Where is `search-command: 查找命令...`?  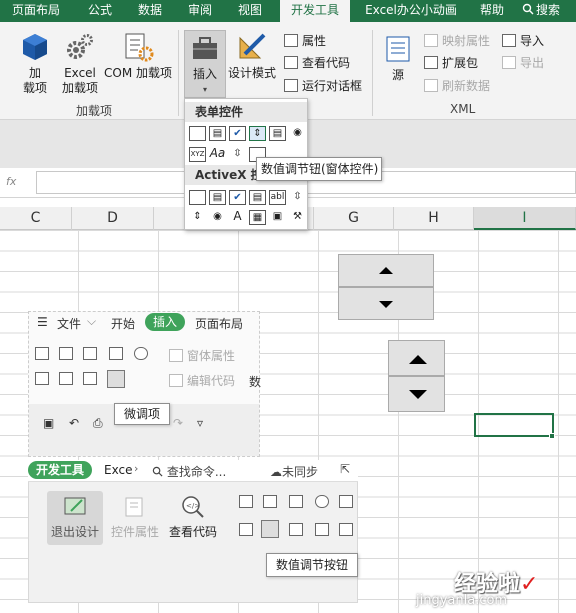 search-command: 查找命令... is located at coordinates (189, 471).